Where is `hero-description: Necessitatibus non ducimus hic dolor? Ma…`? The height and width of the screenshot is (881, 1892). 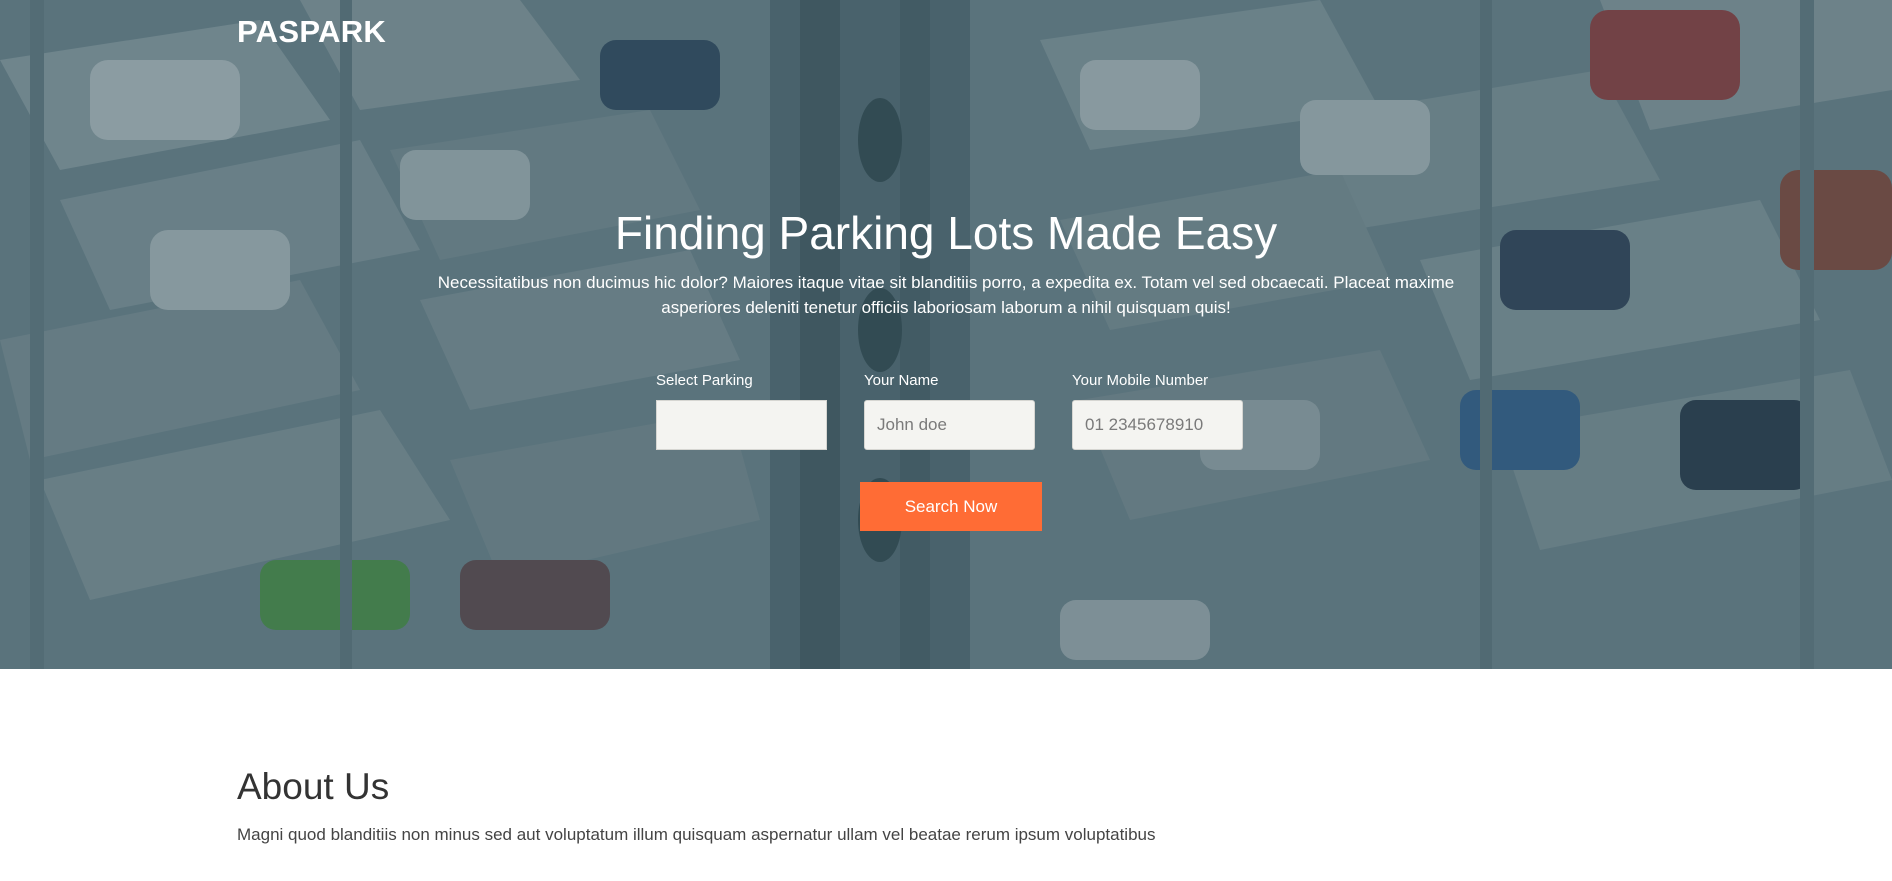
hero-description: Necessitatibus non ducimus hic dolor? Ma… is located at coordinates (946, 295).